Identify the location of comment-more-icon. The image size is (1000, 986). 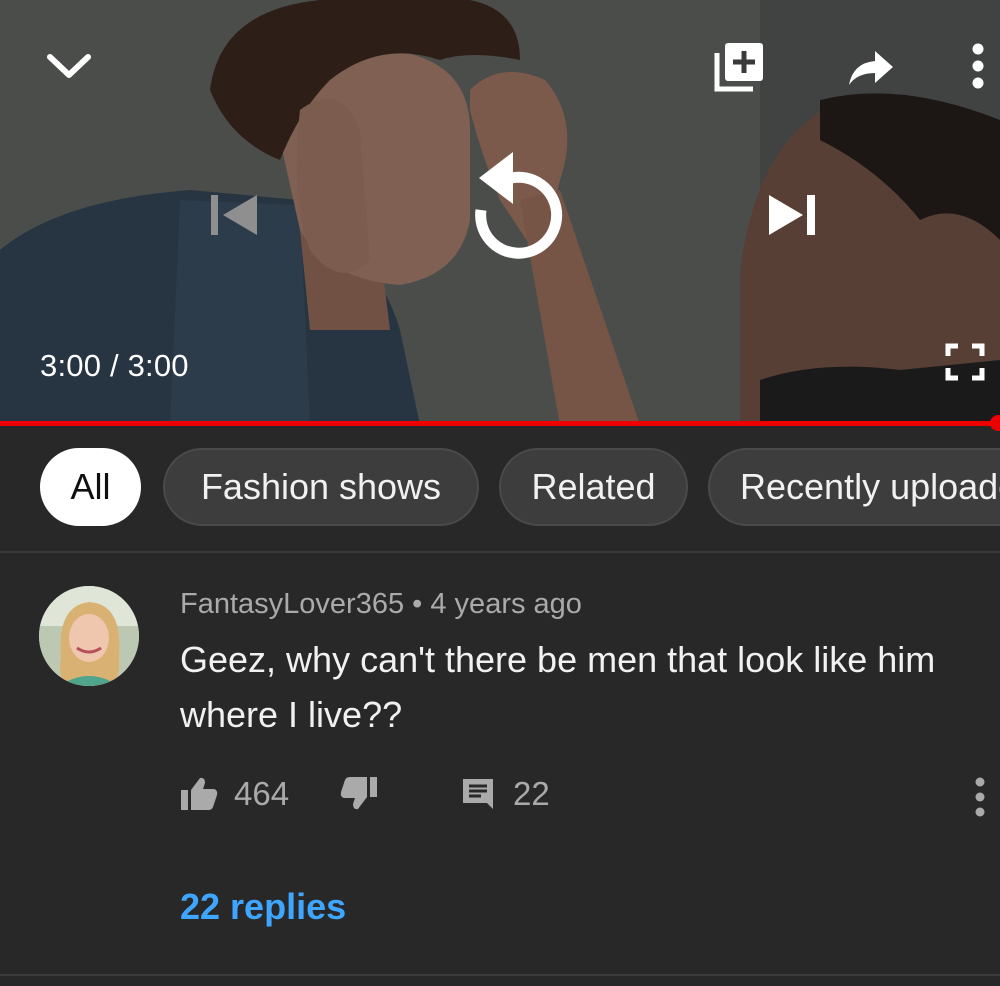
(980, 797).